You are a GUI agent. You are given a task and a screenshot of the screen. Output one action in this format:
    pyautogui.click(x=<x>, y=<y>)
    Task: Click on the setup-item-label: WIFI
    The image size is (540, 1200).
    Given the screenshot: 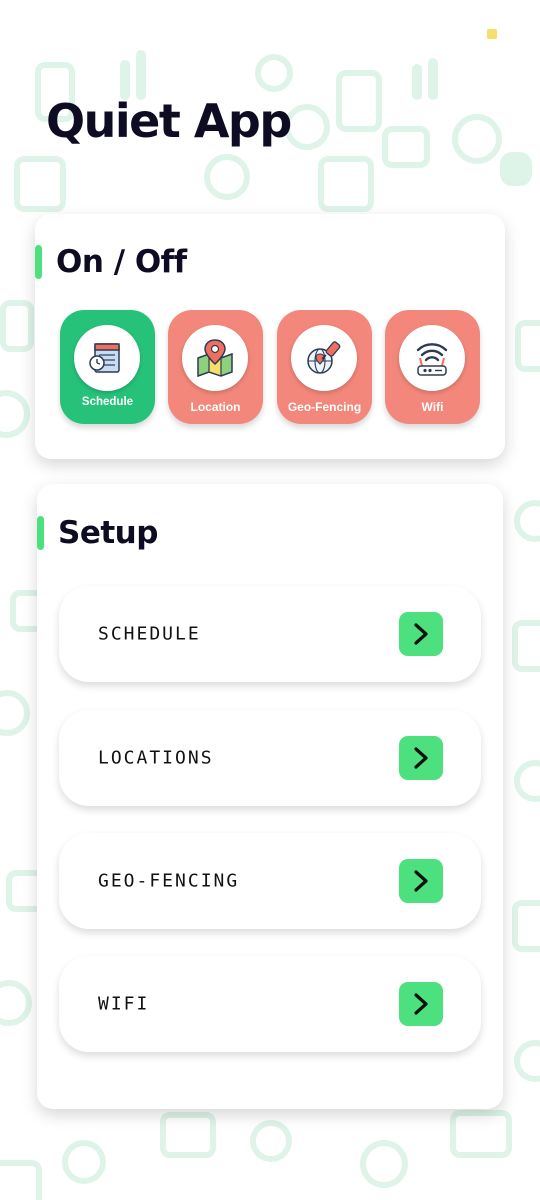 What is the action you would take?
    pyautogui.click(x=124, y=1004)
    